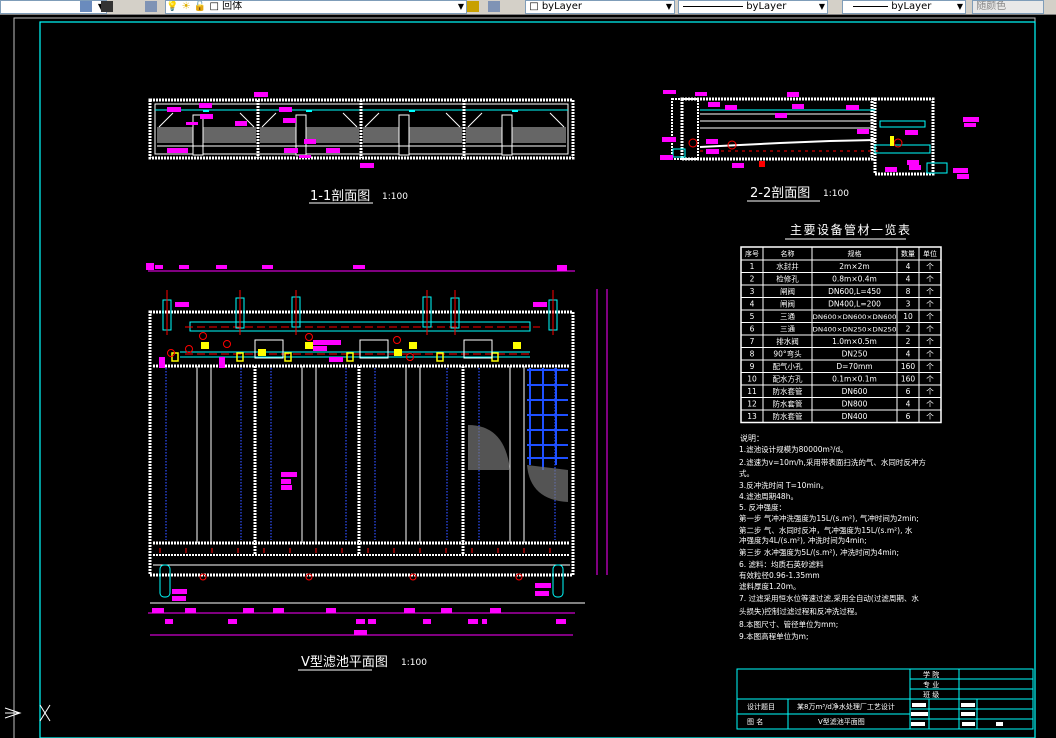 The image size is (1056, 738). I want to click on layer-properties-icon, so click(107, 6).